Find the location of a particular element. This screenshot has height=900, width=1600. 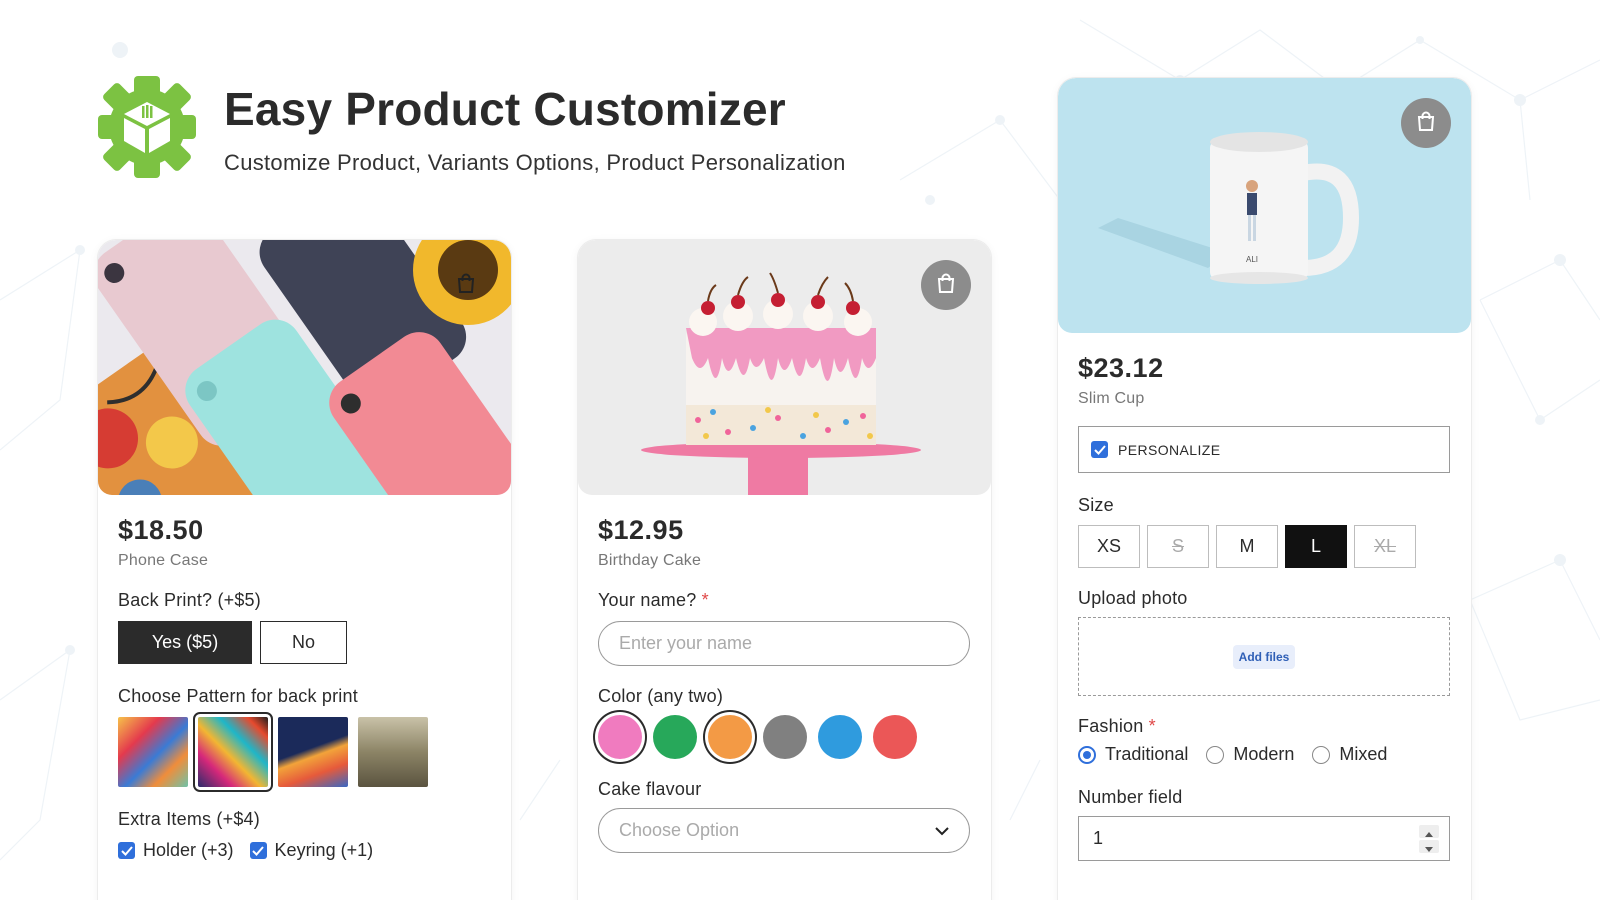

product-price: $23.12 is located at coordinates (1121, 368).